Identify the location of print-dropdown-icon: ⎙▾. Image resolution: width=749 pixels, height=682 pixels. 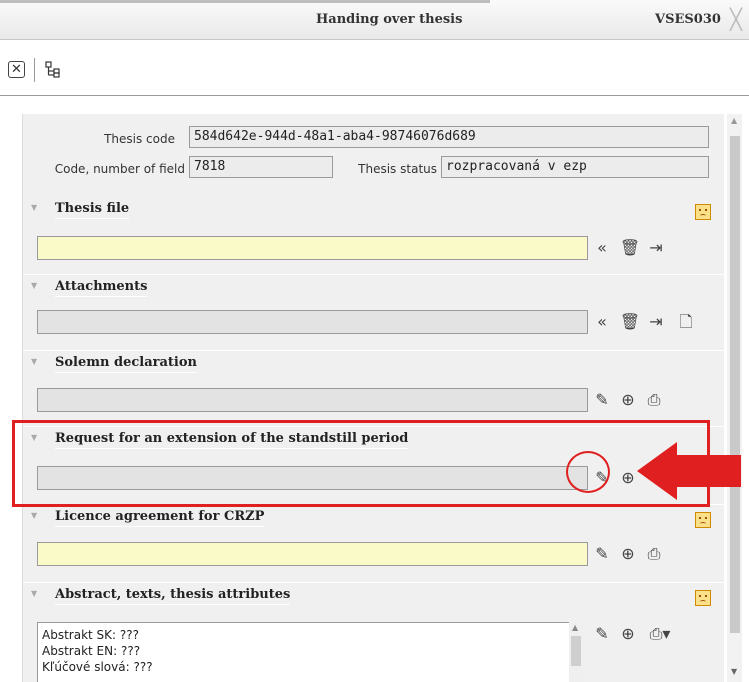
(660, 634).